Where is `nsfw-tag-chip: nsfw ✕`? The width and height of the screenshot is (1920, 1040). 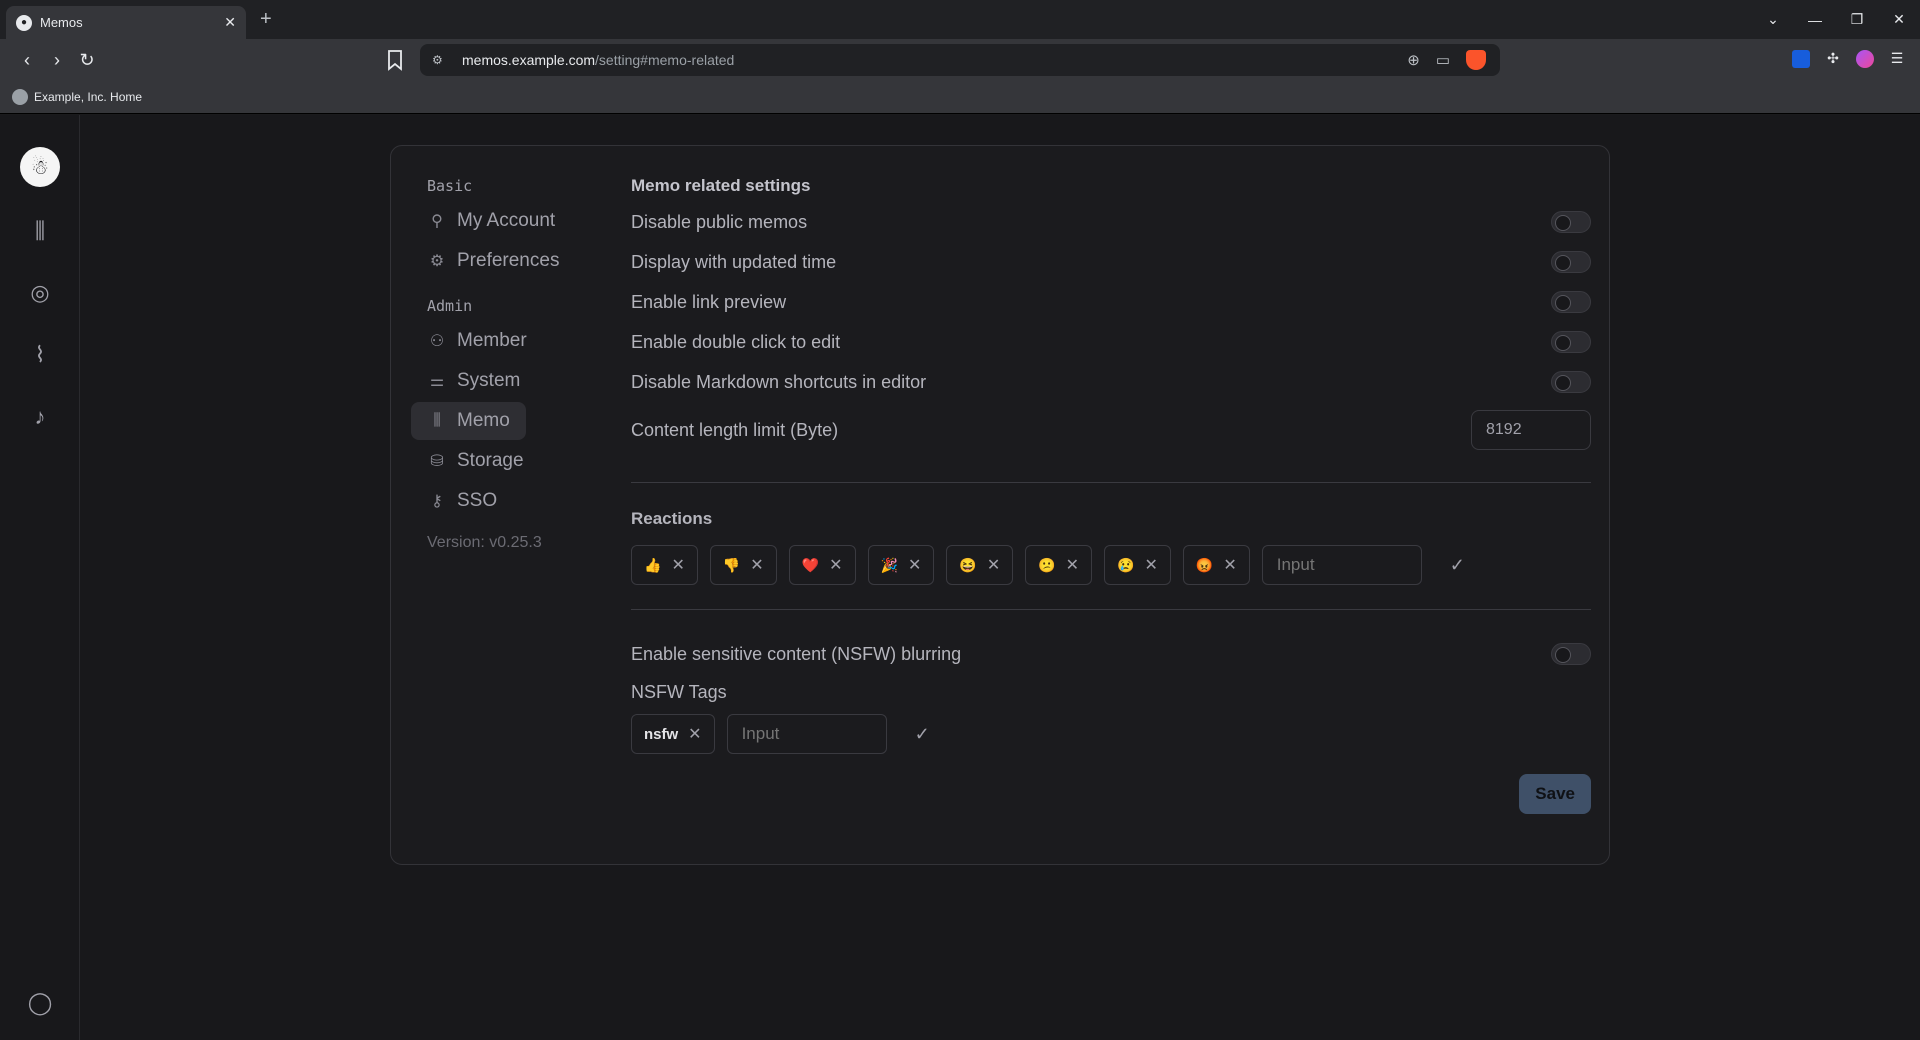 nsfw-tag-chip: nsfw ✕ is located at coordinates (673, 734).